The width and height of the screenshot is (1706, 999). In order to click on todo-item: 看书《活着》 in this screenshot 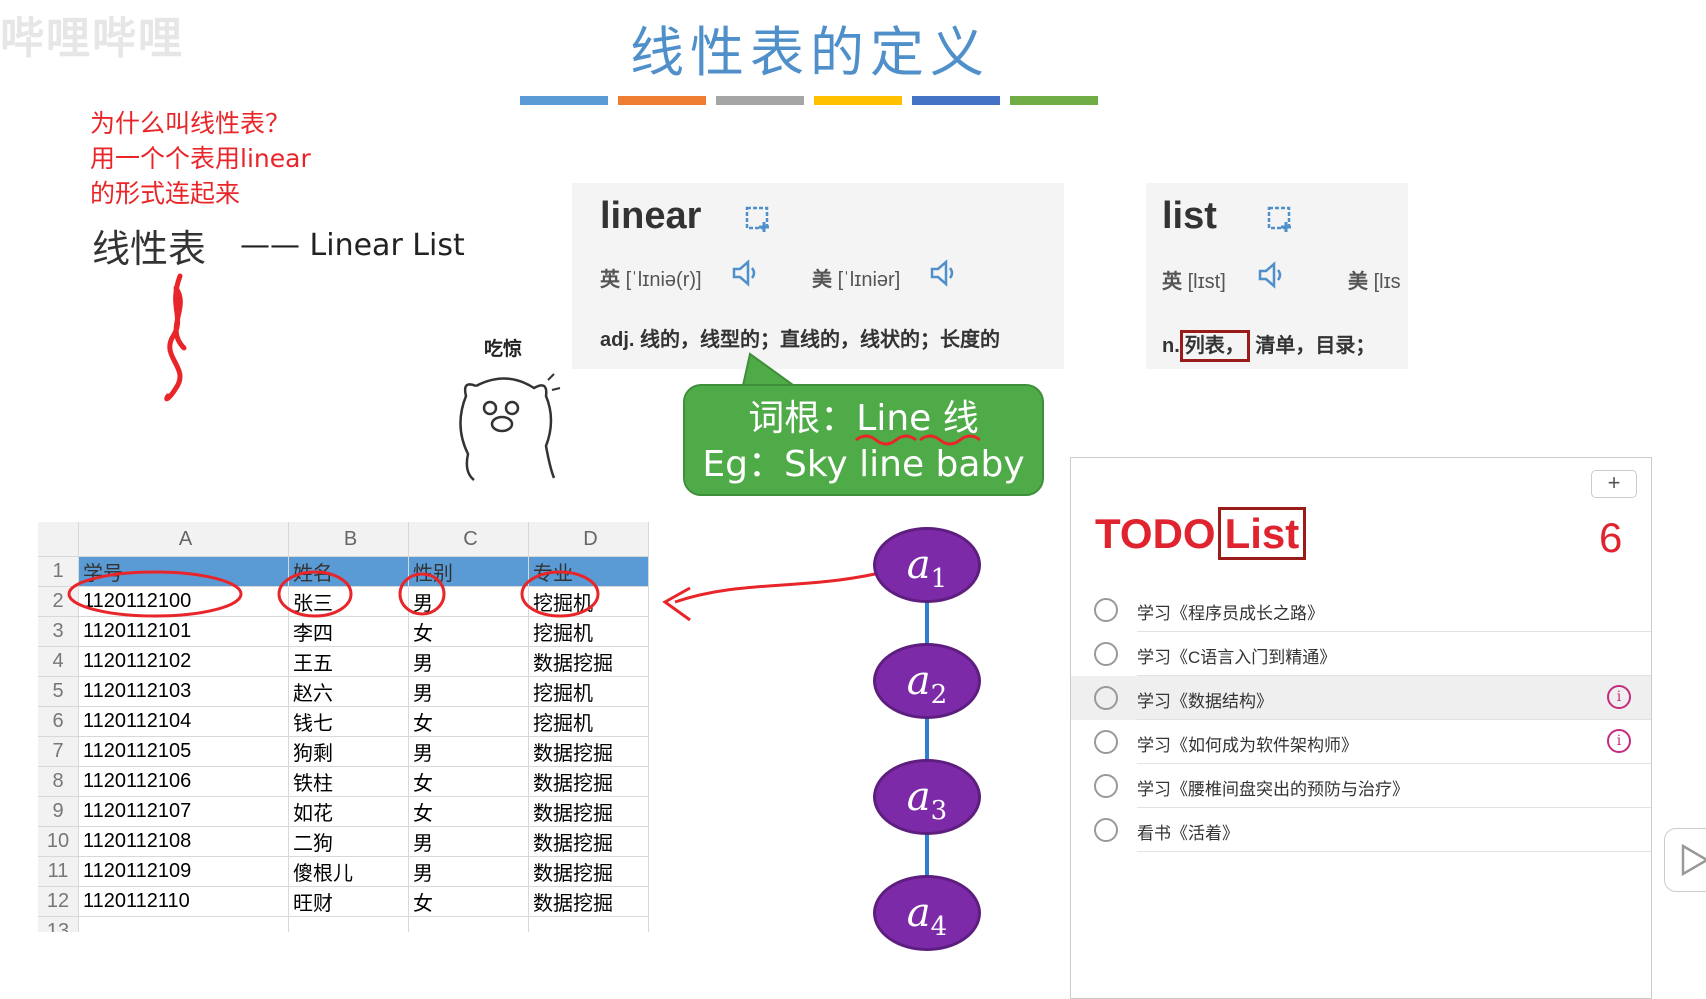, I will do `click(1361, 830)`.